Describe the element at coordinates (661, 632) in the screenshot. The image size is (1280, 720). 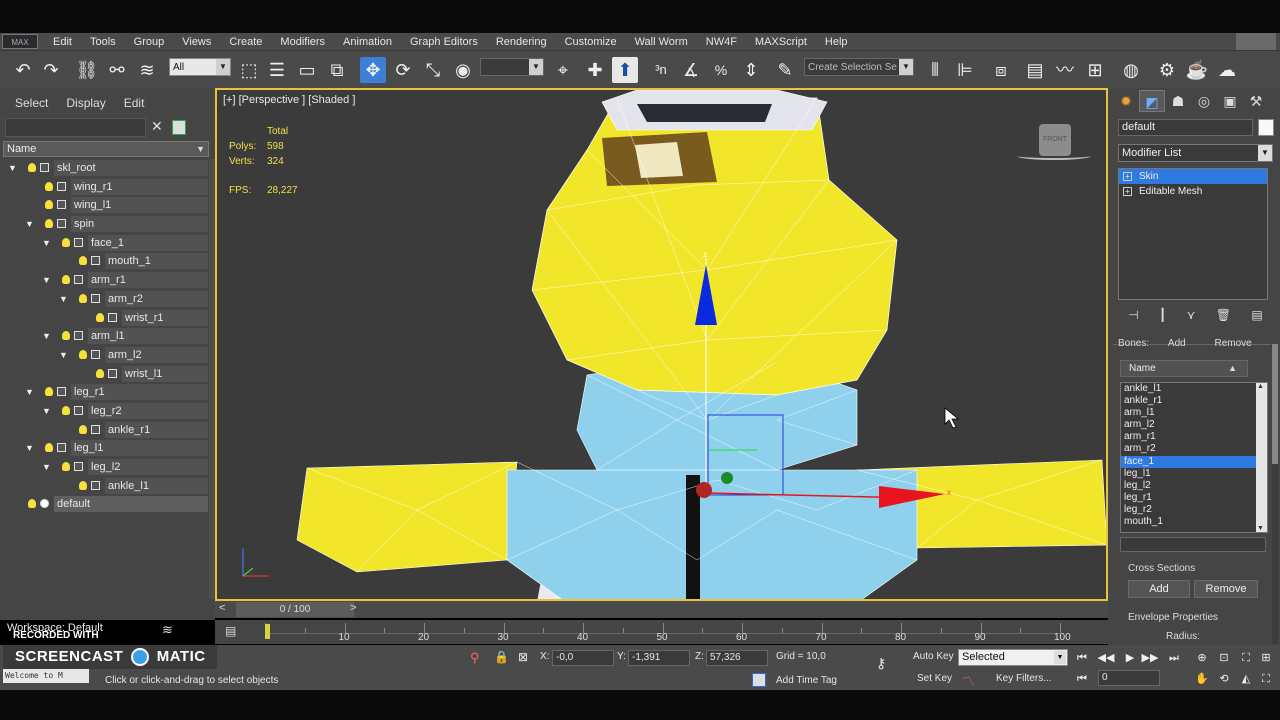
I see `track-bar: ▤ 10 20 30 40 50 60 70 80 90 100` at that location.